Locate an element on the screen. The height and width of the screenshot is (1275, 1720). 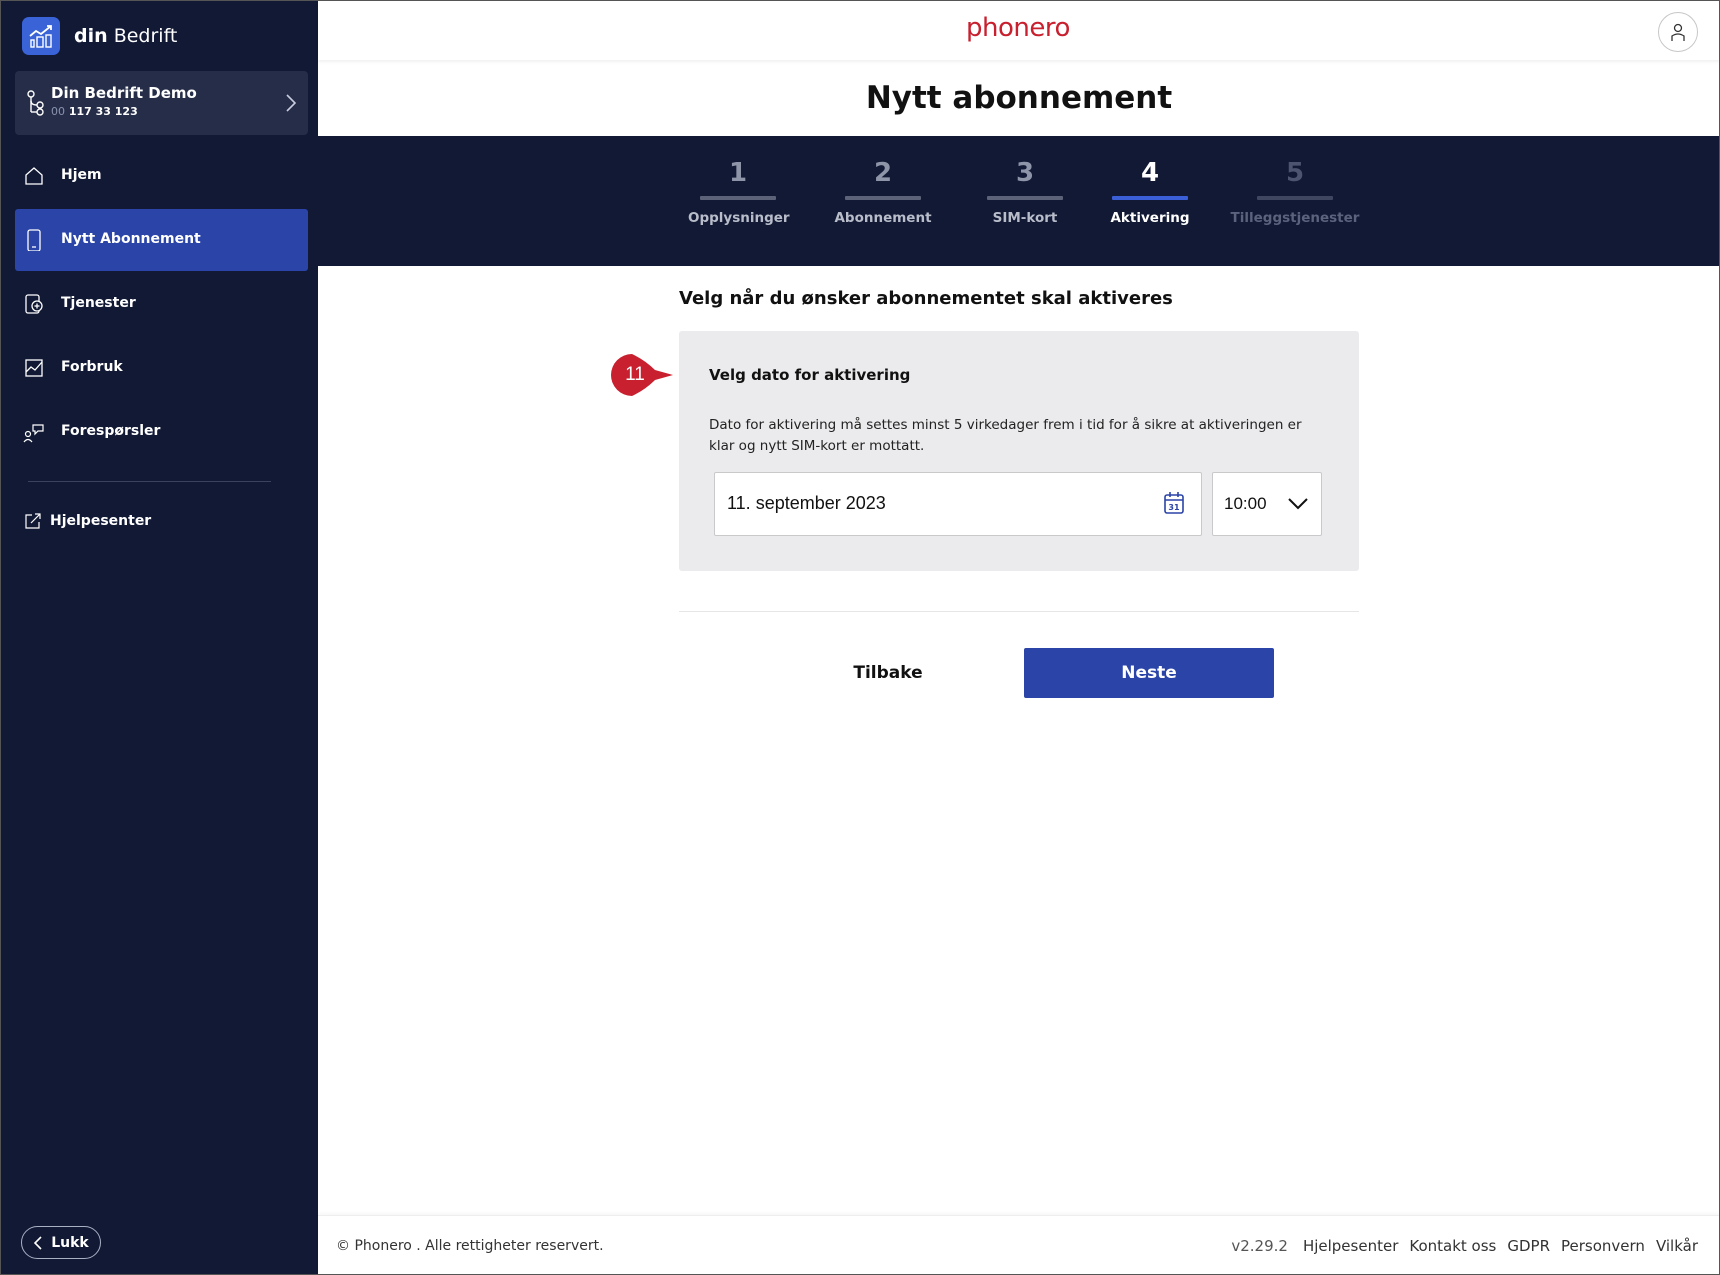
sidebar-divider is located at coordinates (149, 481).